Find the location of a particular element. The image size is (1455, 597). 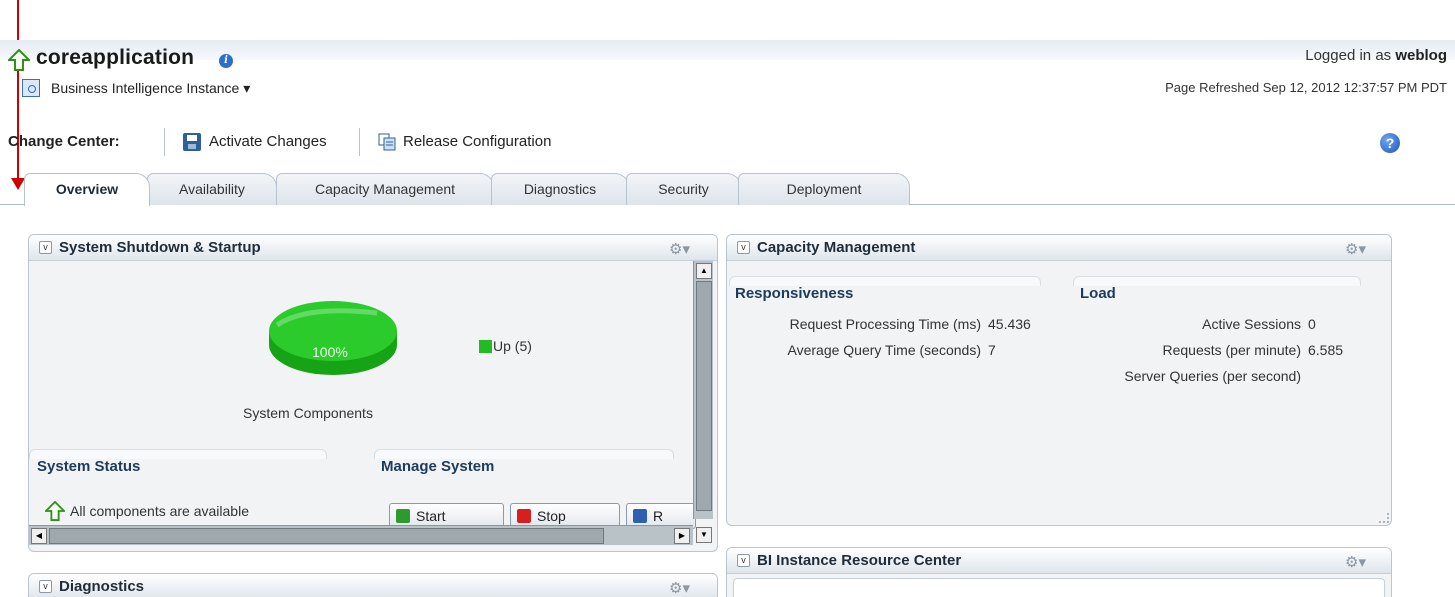

section-tab-line is located at coordinates (1217, 281).